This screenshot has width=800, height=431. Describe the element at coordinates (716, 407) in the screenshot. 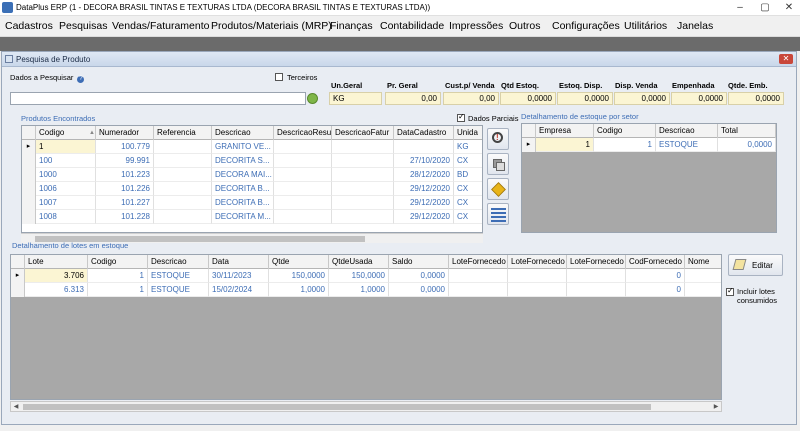

I see `scroll-right-icon: ▶` at that location.